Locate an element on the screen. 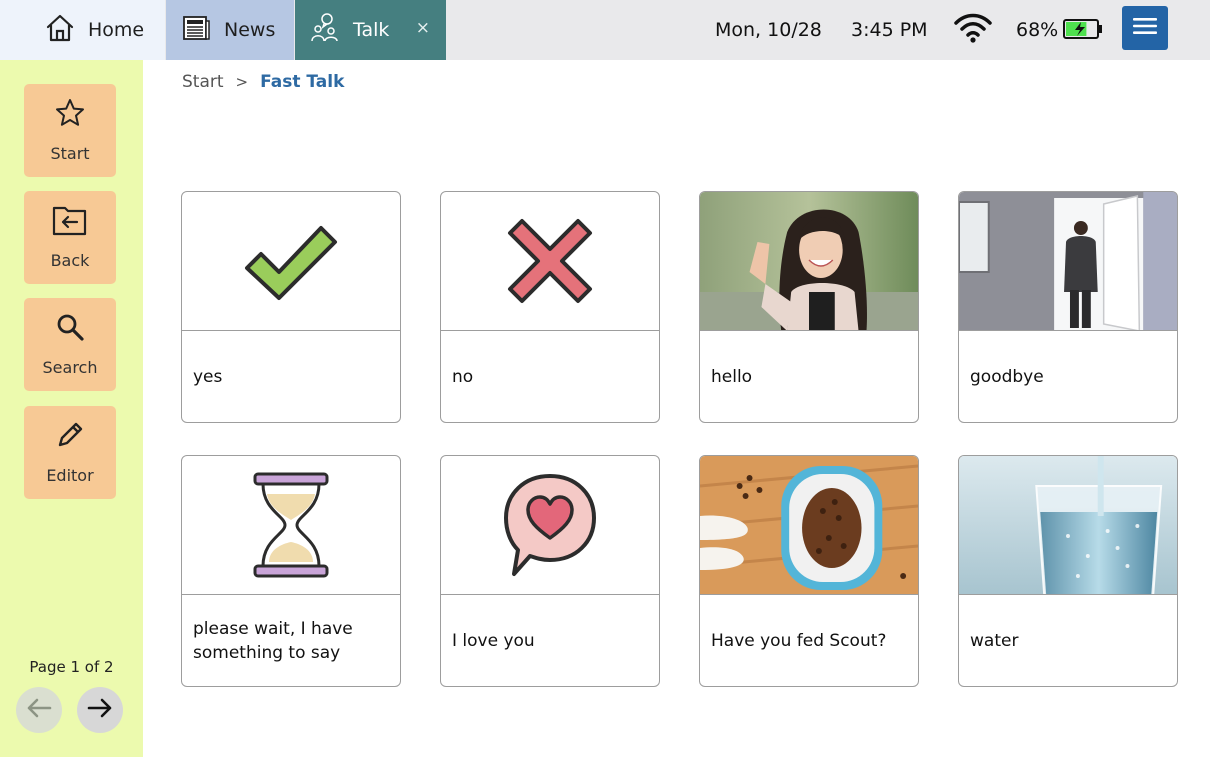  wifi-icon is located at coordinates (973, 30).